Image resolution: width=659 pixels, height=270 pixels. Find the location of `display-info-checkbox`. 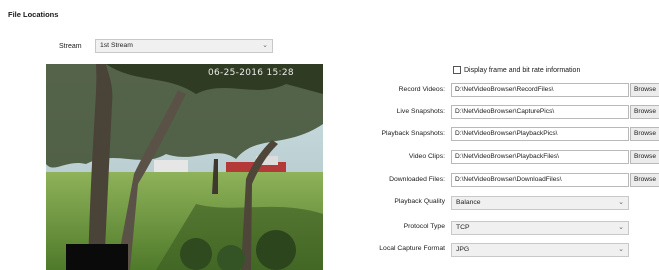

display-info-checkbox is located at coordinates (457, 70).